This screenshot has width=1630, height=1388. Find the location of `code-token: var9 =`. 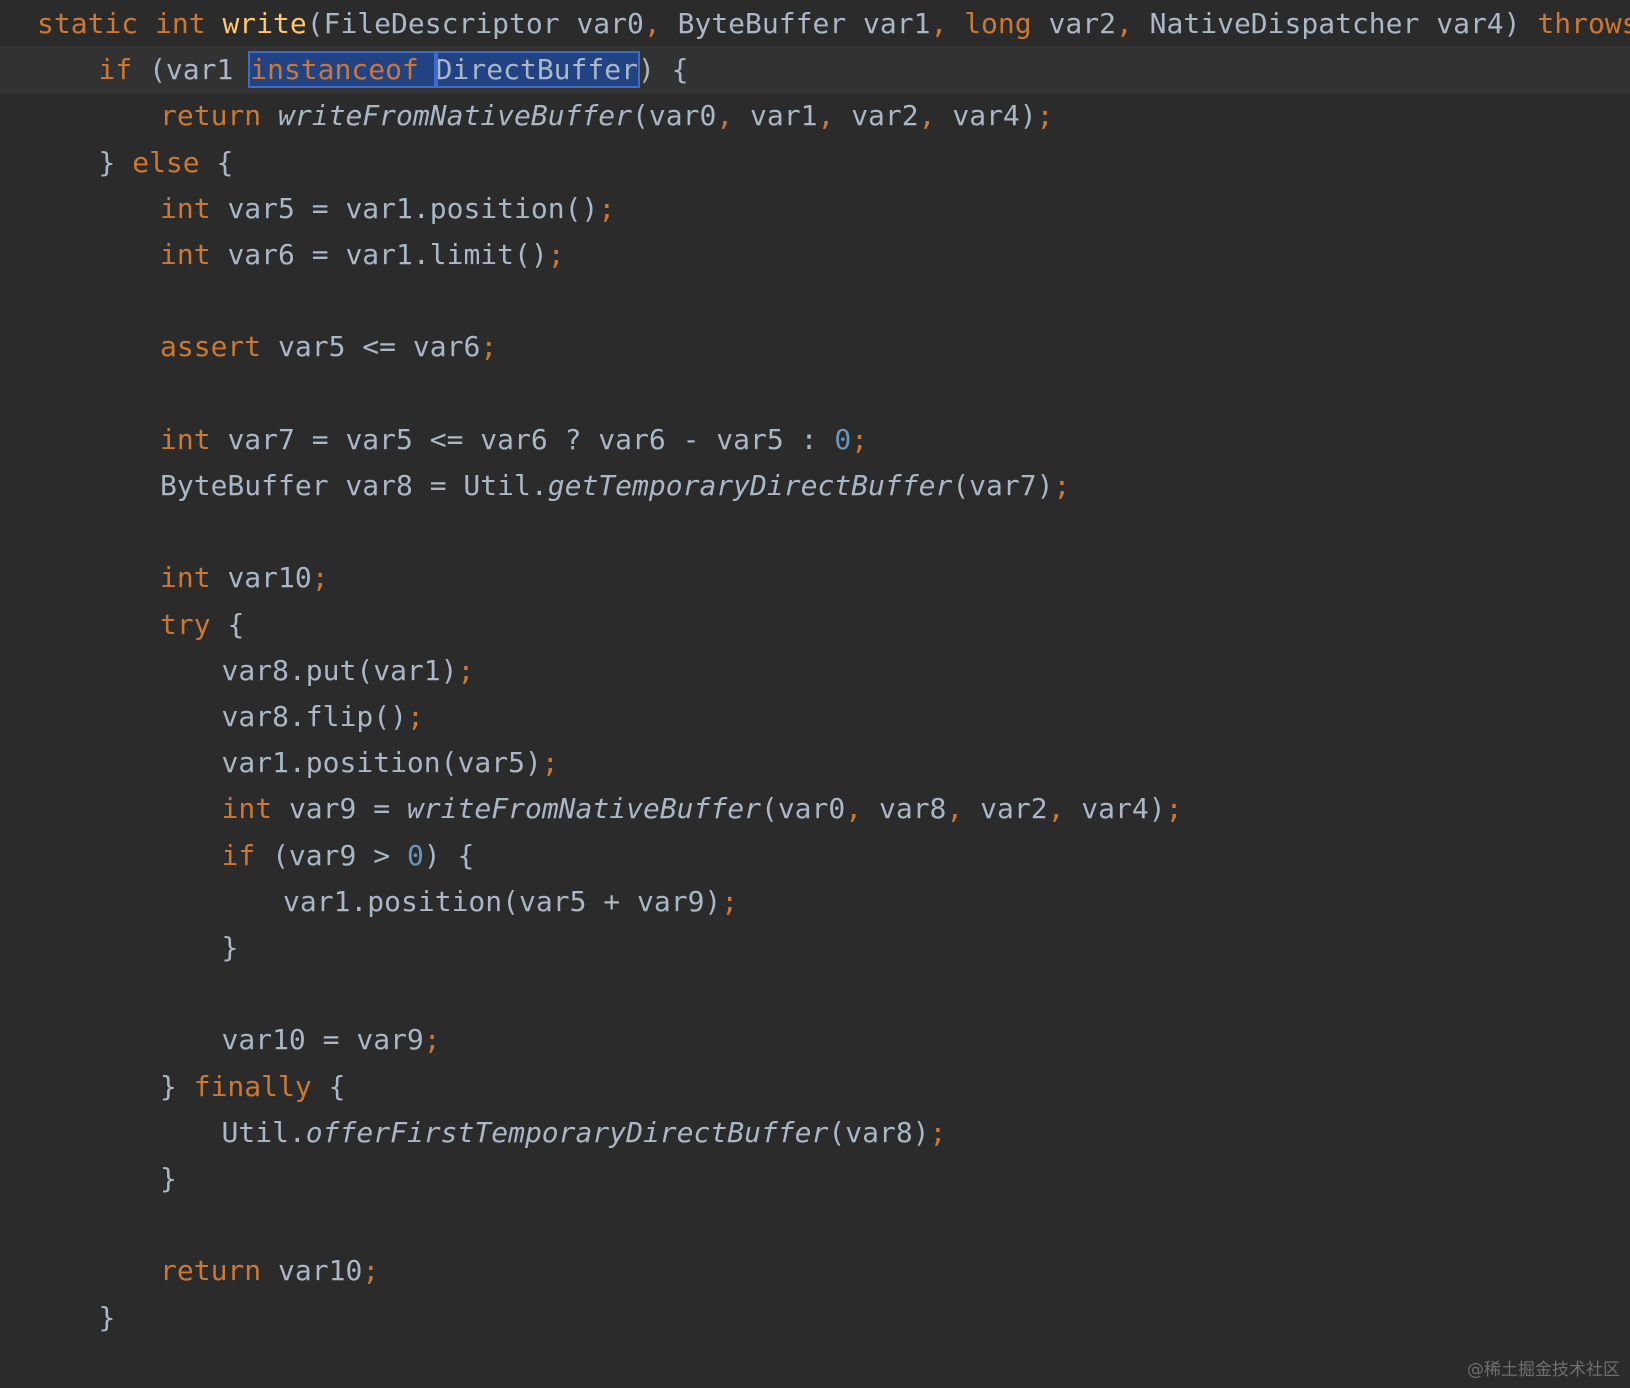

code-token: var9 = is located at coordinates (347, 809).